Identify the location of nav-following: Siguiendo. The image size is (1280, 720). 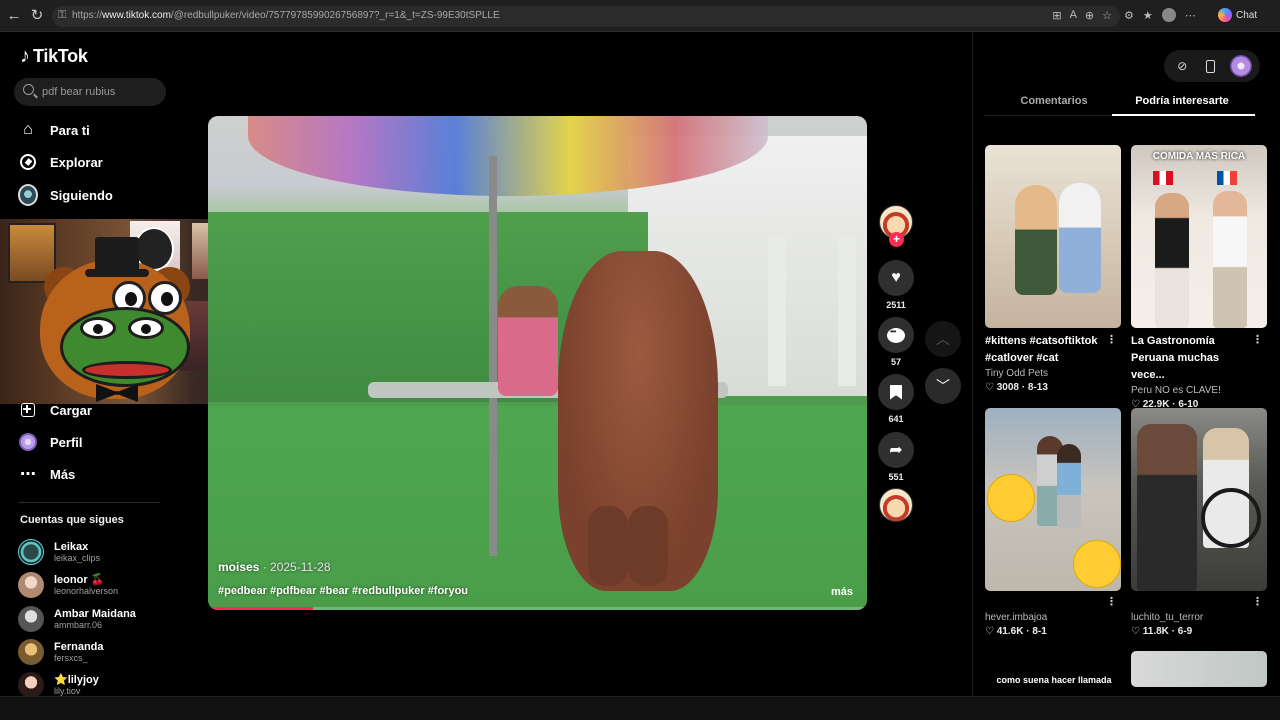
(65, 195).